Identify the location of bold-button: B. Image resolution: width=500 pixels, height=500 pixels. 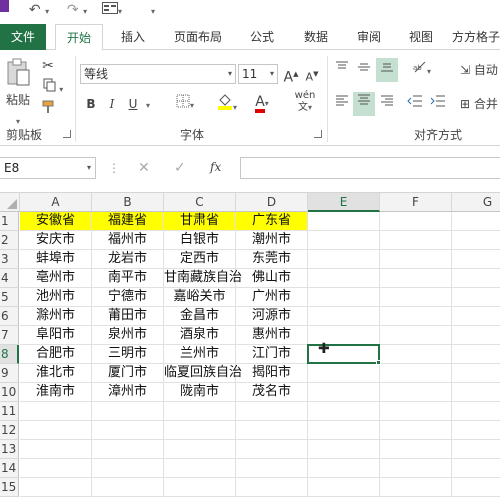
(91, 104).